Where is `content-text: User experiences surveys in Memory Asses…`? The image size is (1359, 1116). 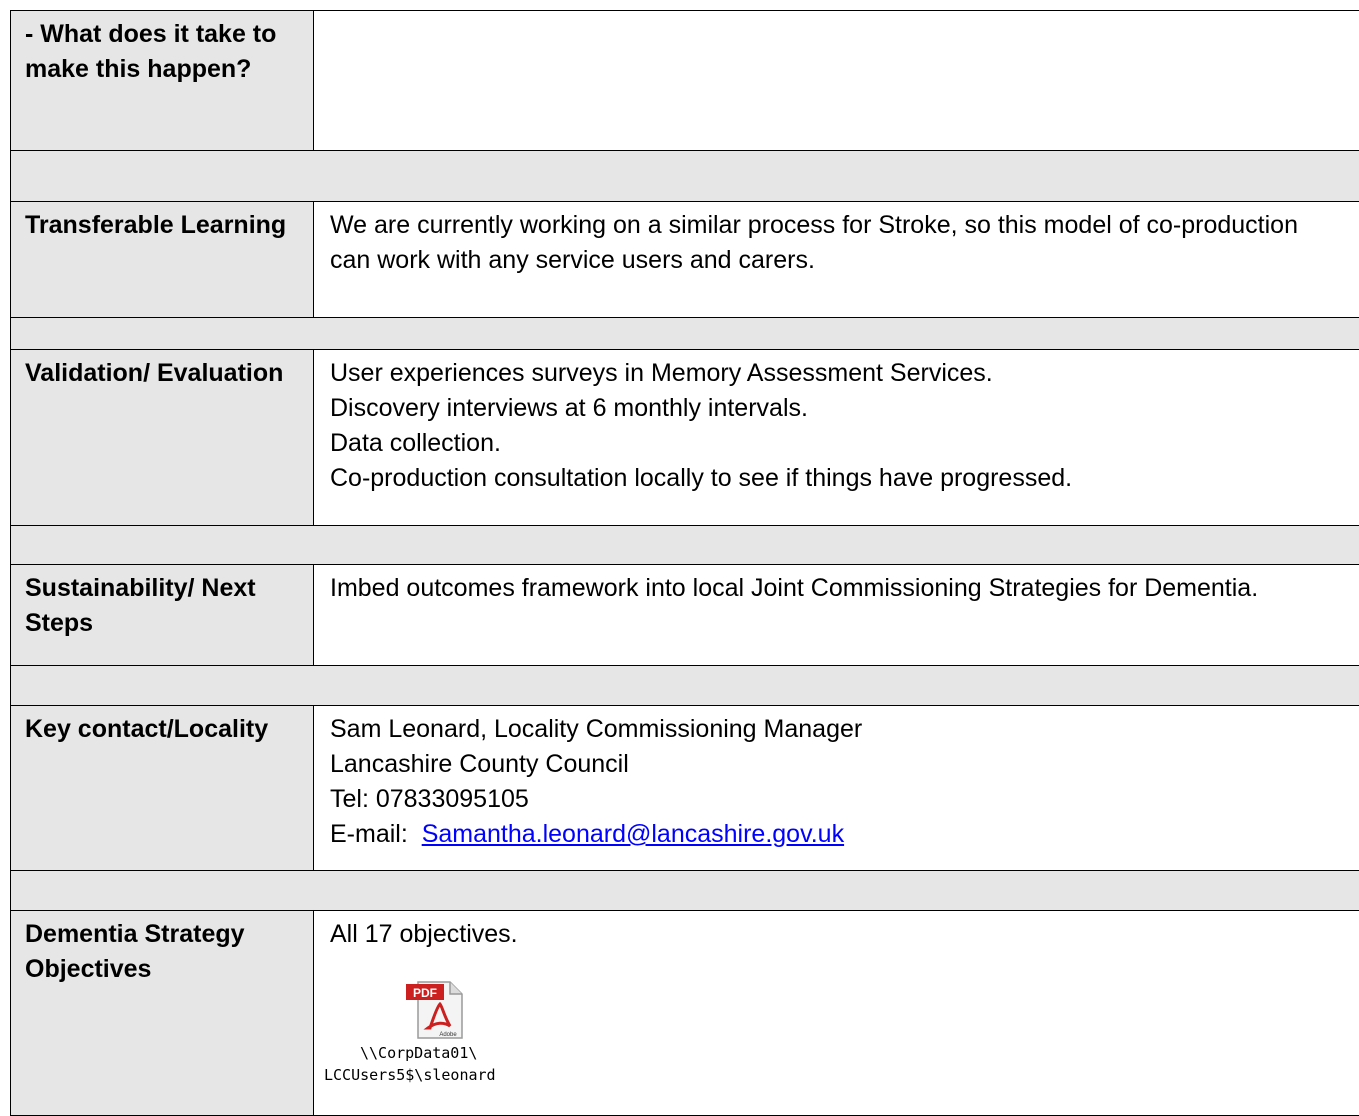 content-text: User experiences surveys in Memory Asses… is located at coordinates (661, 373).